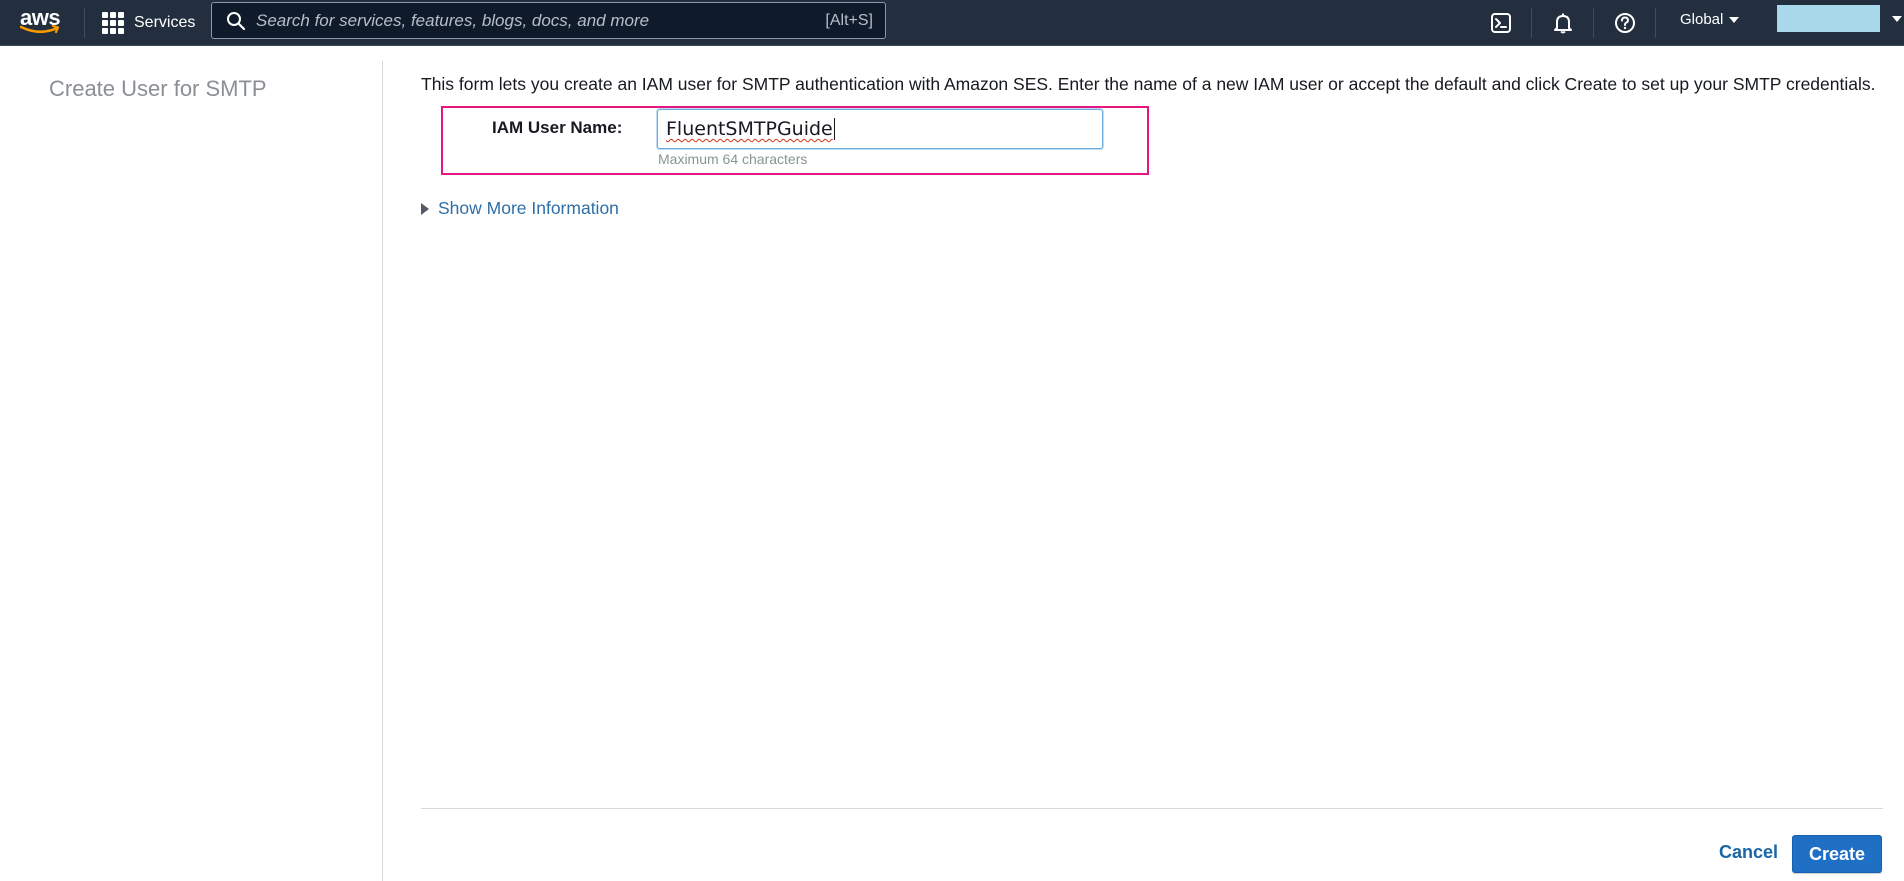 This screenshot has height=881, width=1904. Describe the element at coordinates (1734, 19) in the screenshot. I see `chevron-down-icon` at that location.